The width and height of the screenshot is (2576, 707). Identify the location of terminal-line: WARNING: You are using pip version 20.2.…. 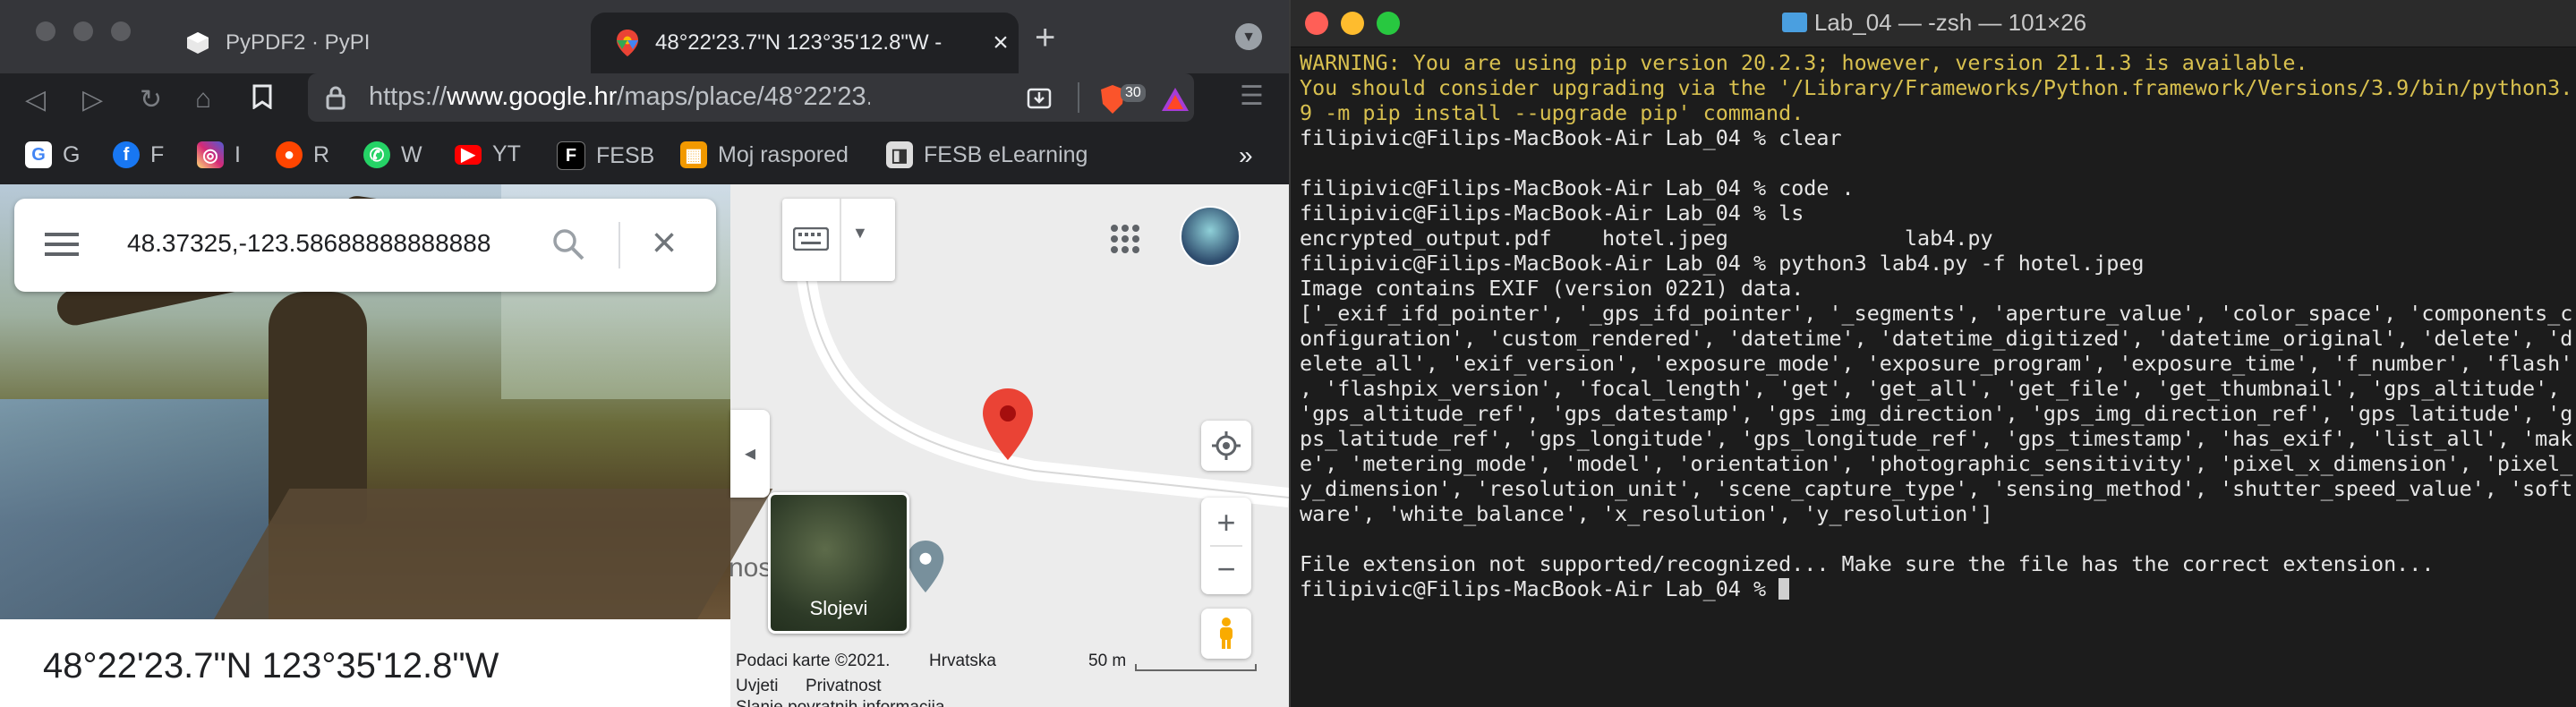
(1804, 62).